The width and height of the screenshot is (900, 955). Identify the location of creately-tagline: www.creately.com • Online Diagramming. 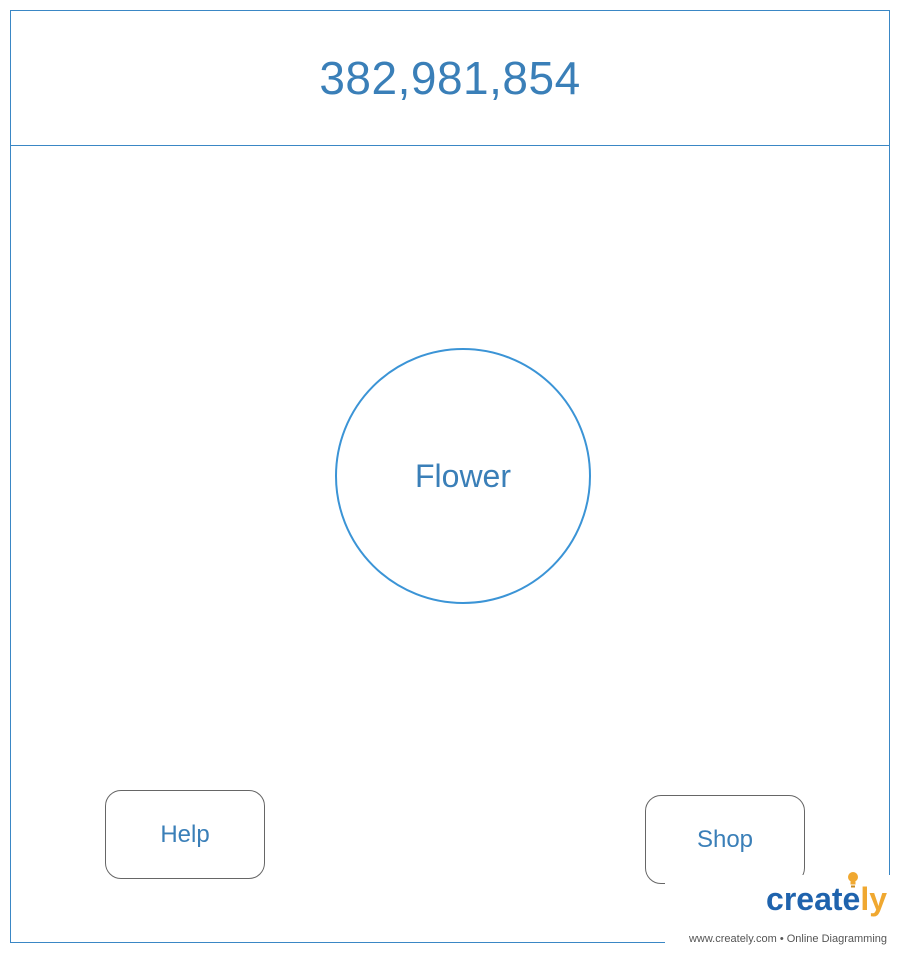
(787, 939).